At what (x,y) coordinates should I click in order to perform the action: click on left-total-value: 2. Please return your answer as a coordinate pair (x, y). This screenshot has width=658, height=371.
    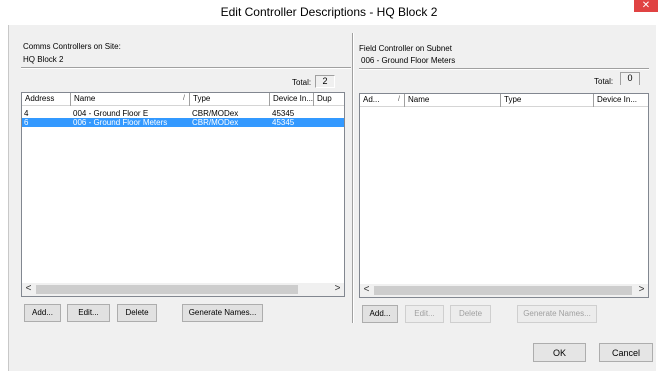
    Looking at the image, I should click on (325, 81).